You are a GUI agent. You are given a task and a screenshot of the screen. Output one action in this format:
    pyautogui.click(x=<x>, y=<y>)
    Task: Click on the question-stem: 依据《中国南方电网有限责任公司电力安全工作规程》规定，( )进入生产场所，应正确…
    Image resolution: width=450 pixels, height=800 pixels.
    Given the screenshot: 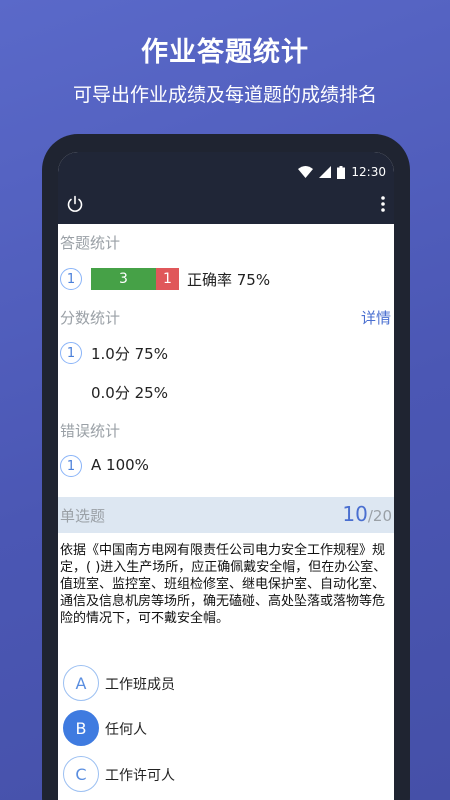 What is the action you would take?
    pyautogui.click(x=223, y=584)
    